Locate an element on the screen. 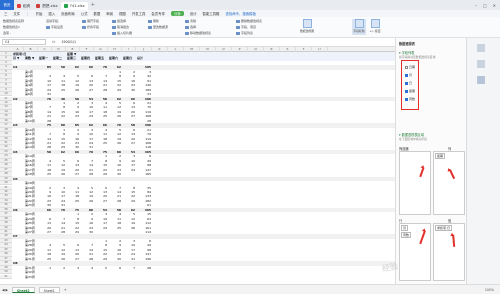 The image size is (500, 294). fields-items-label: 字段、项目 is located at coordinates (249, 27).